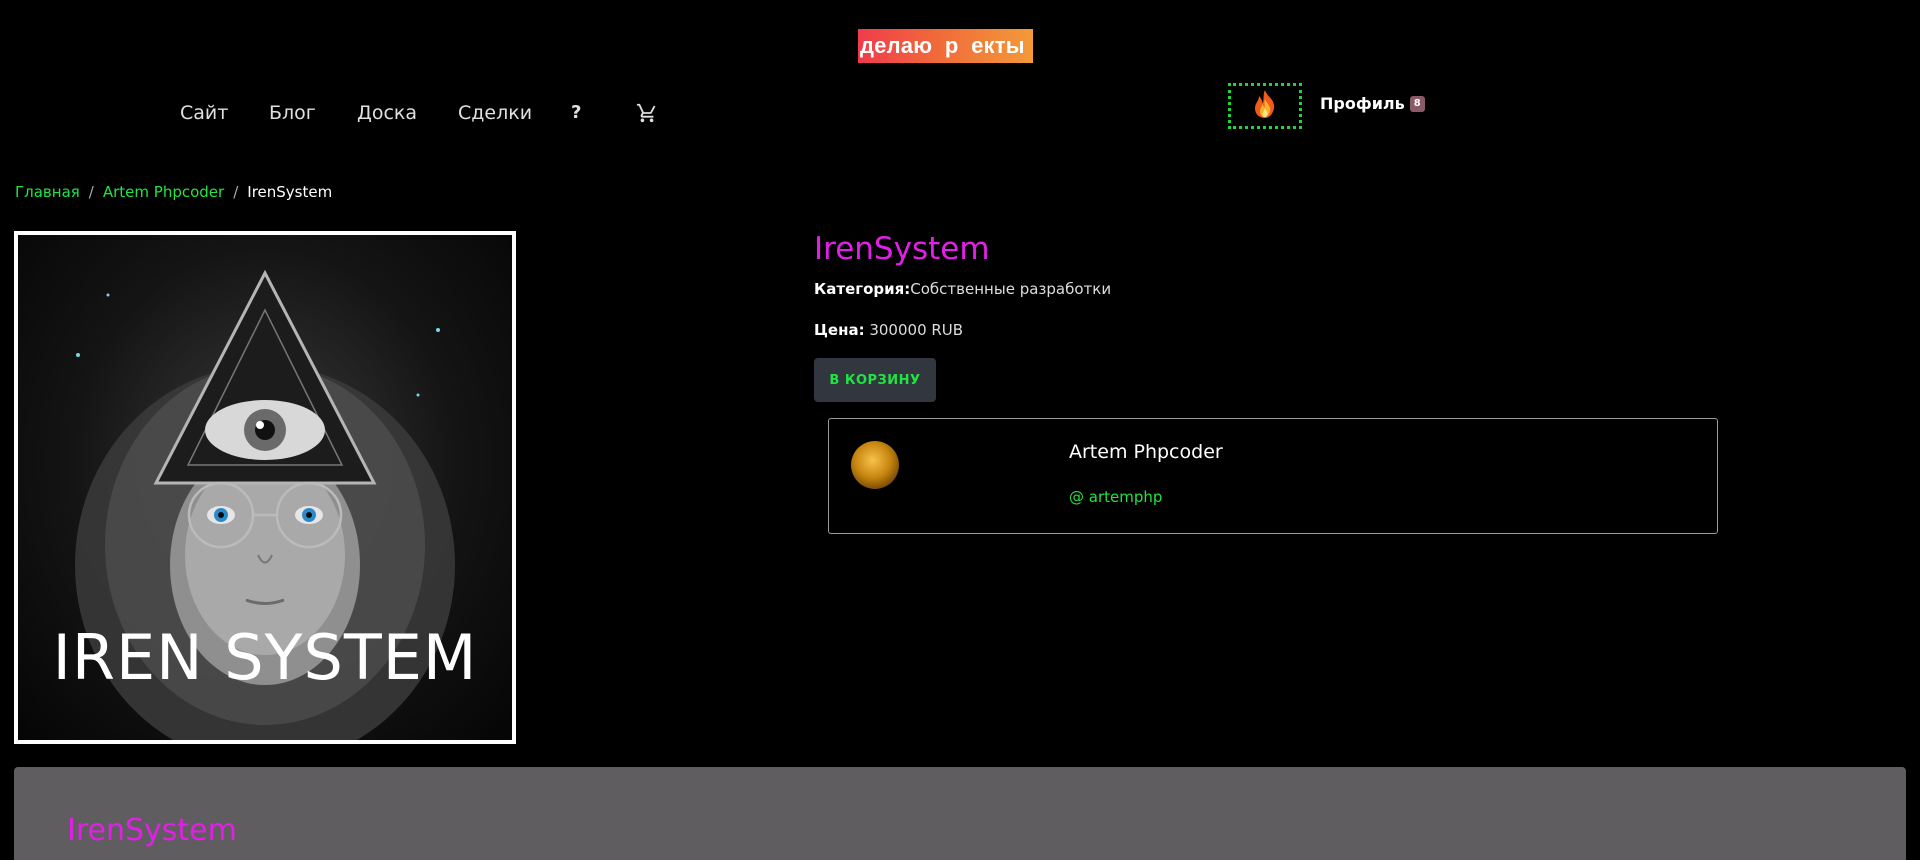 Image resolution: width=1920 pixels, height=860 pixels. What do you see at coordinates (204, 113) in the screenshot?
I see `nav-item-site: Сайт` at bounding box center [204, 113].